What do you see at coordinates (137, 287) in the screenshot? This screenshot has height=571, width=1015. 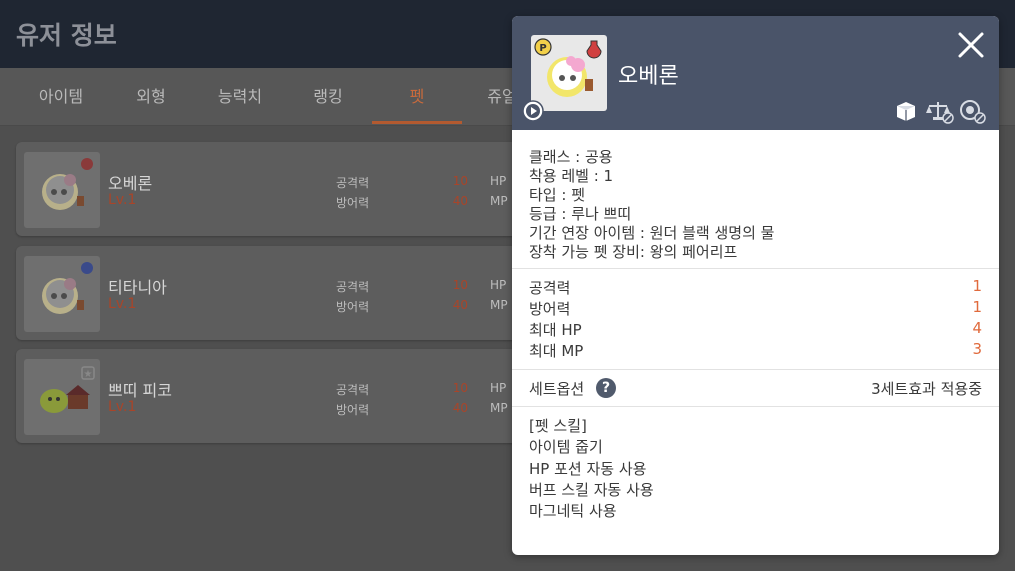 I see `pet-name: 티타니아` at bounding box center [137, 287].